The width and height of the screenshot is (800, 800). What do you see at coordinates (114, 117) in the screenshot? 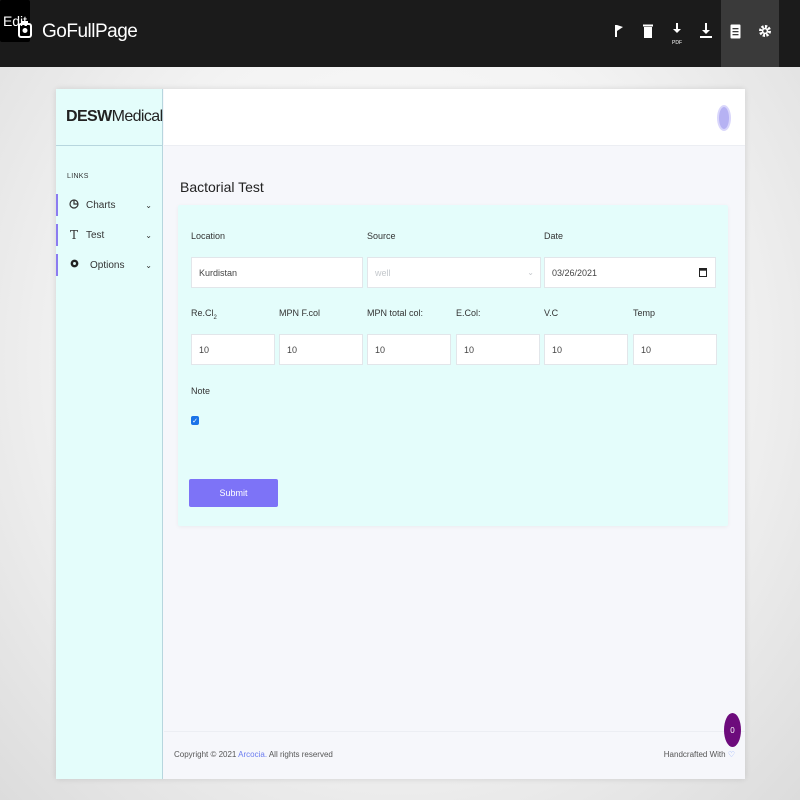
I see `logo: DESWMedical` at bounding box center [114, 117].